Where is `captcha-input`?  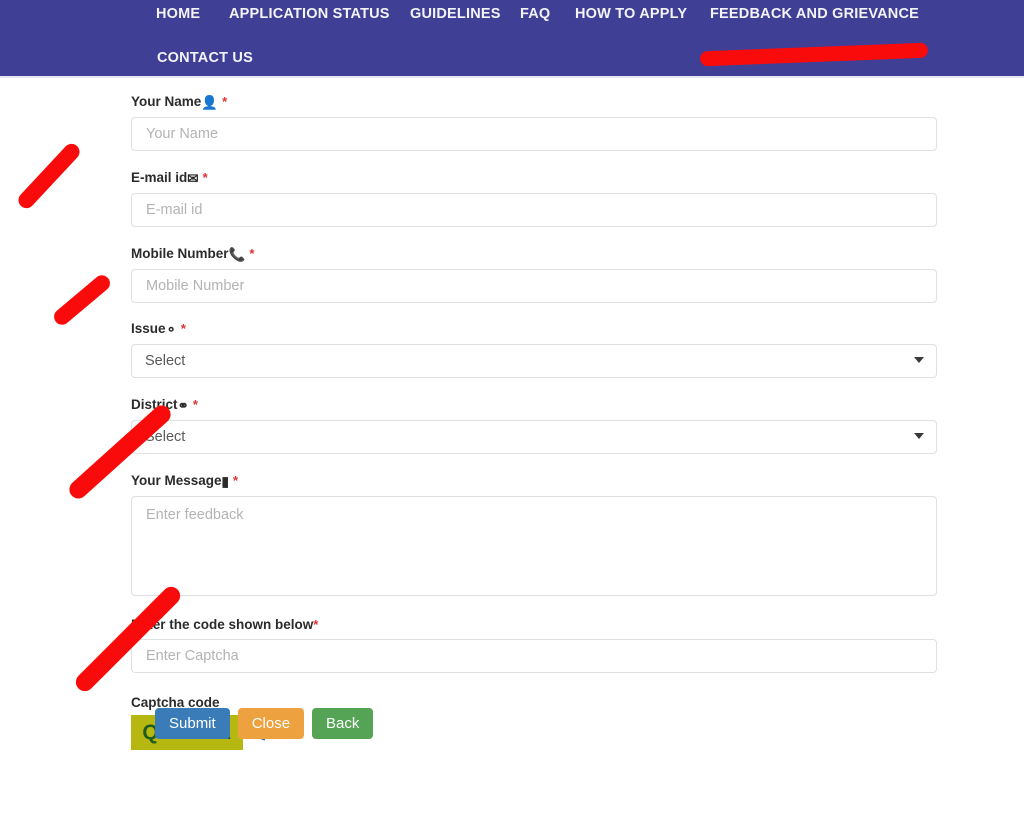 captcha-input is located at coordinates (534, 656).